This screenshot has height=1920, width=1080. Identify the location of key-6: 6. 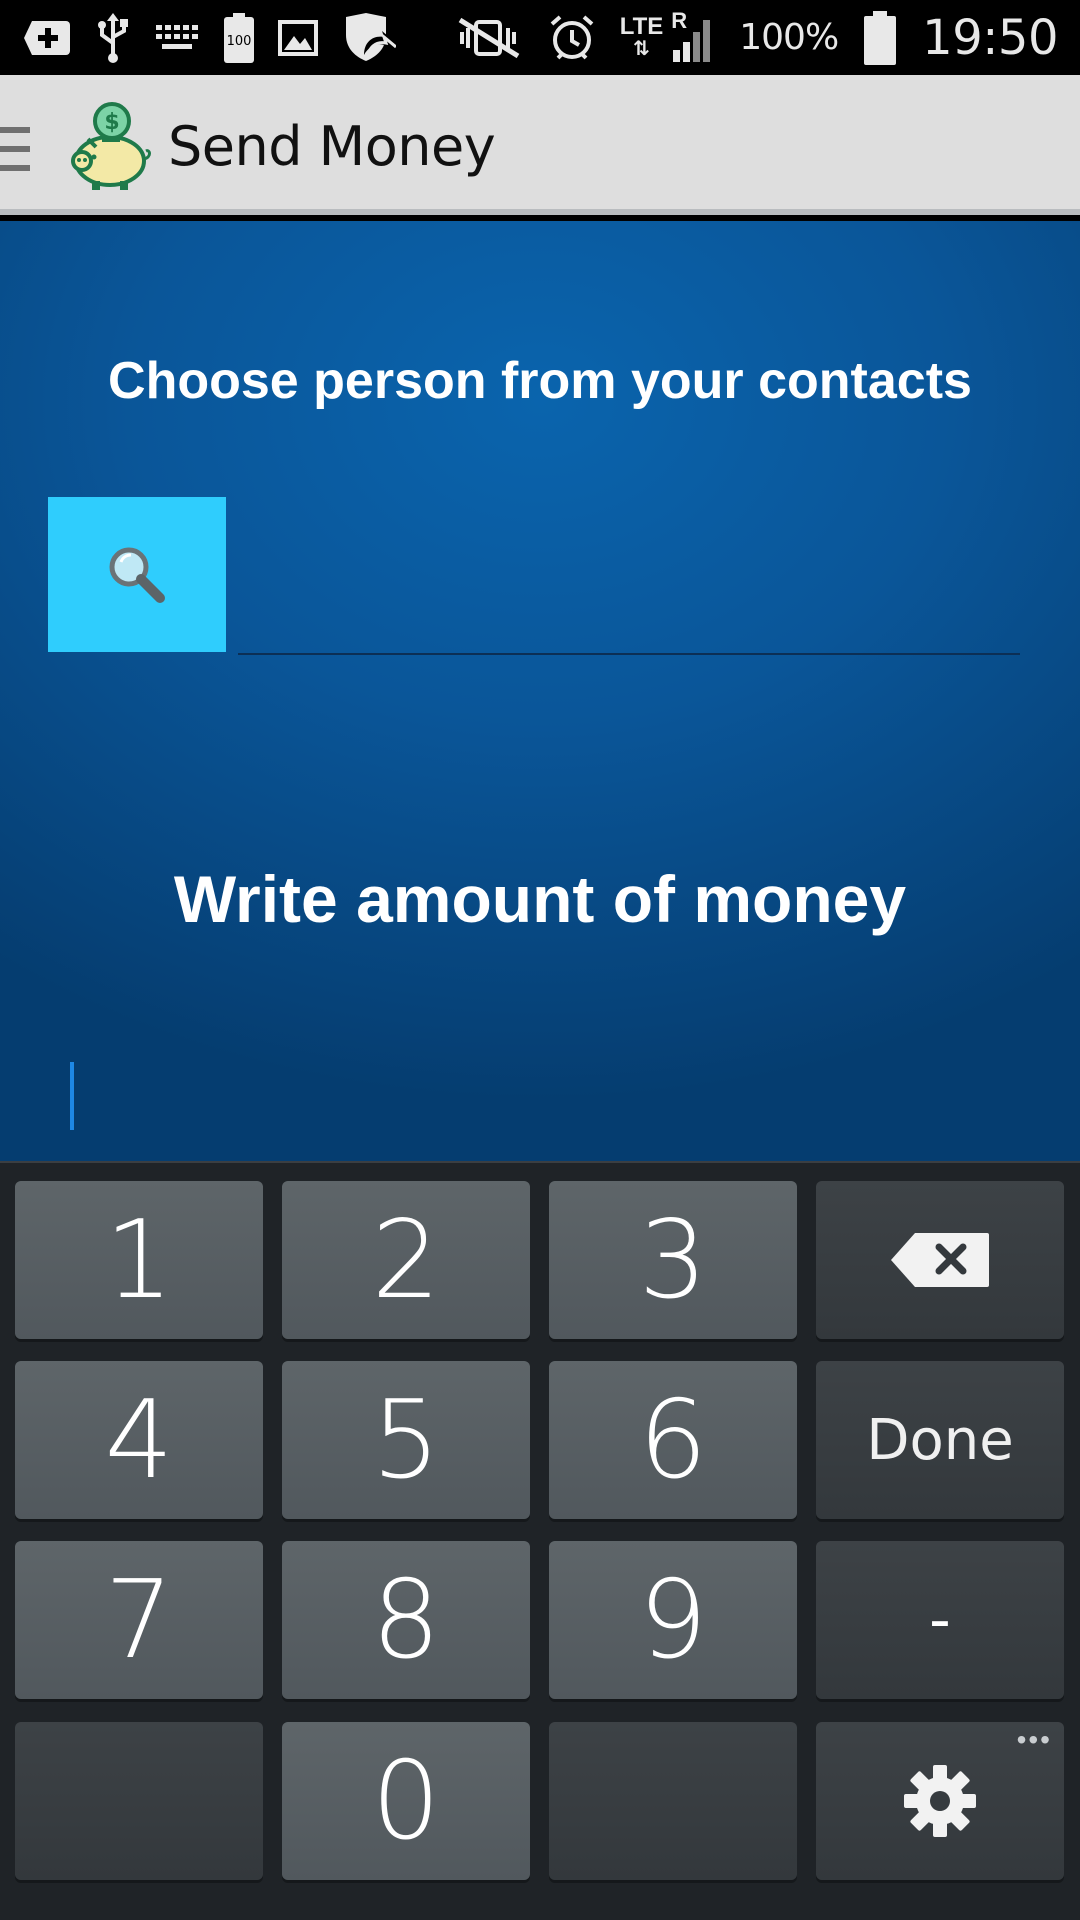
(673, 1440).